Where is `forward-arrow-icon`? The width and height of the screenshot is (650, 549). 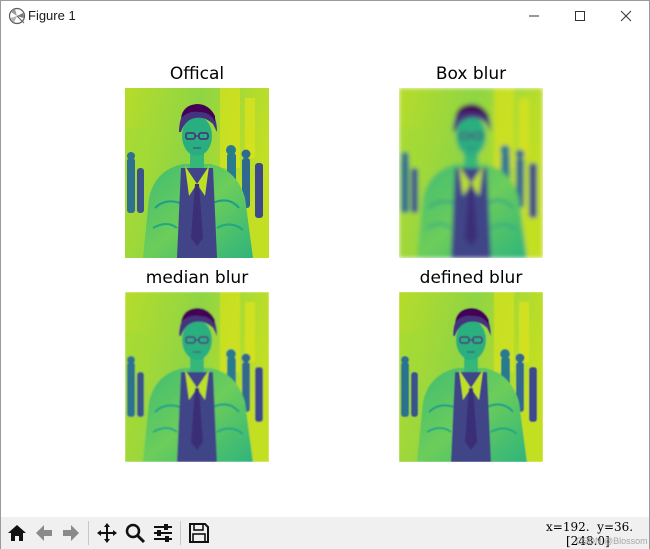
forward-arrow-icon is located at coordinates (71, 533).